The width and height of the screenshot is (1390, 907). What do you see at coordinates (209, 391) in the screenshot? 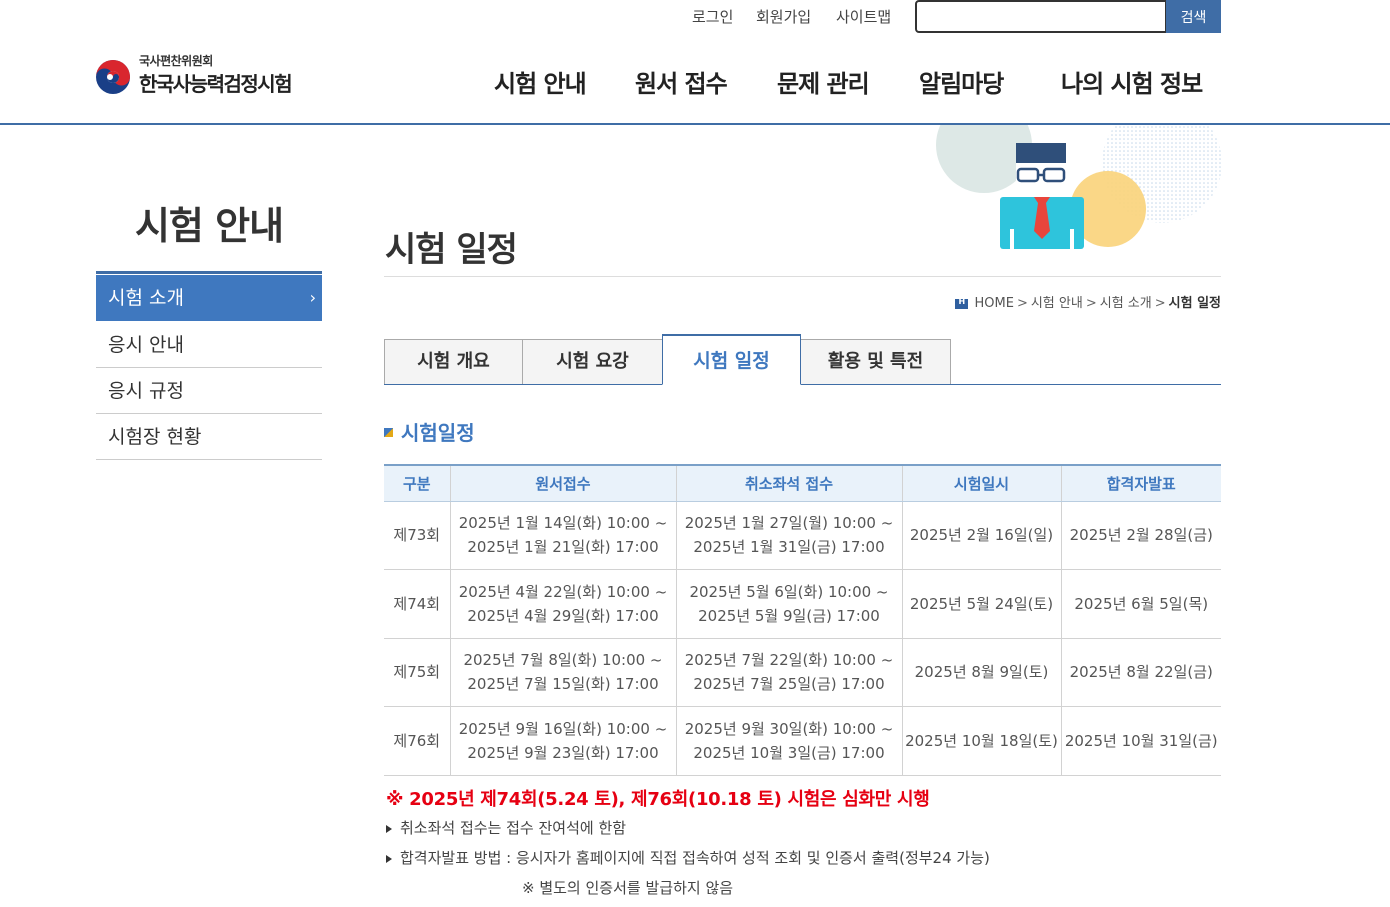
I see `lnb-item-rules: 응시 규정` at bounding box center [209, 391].